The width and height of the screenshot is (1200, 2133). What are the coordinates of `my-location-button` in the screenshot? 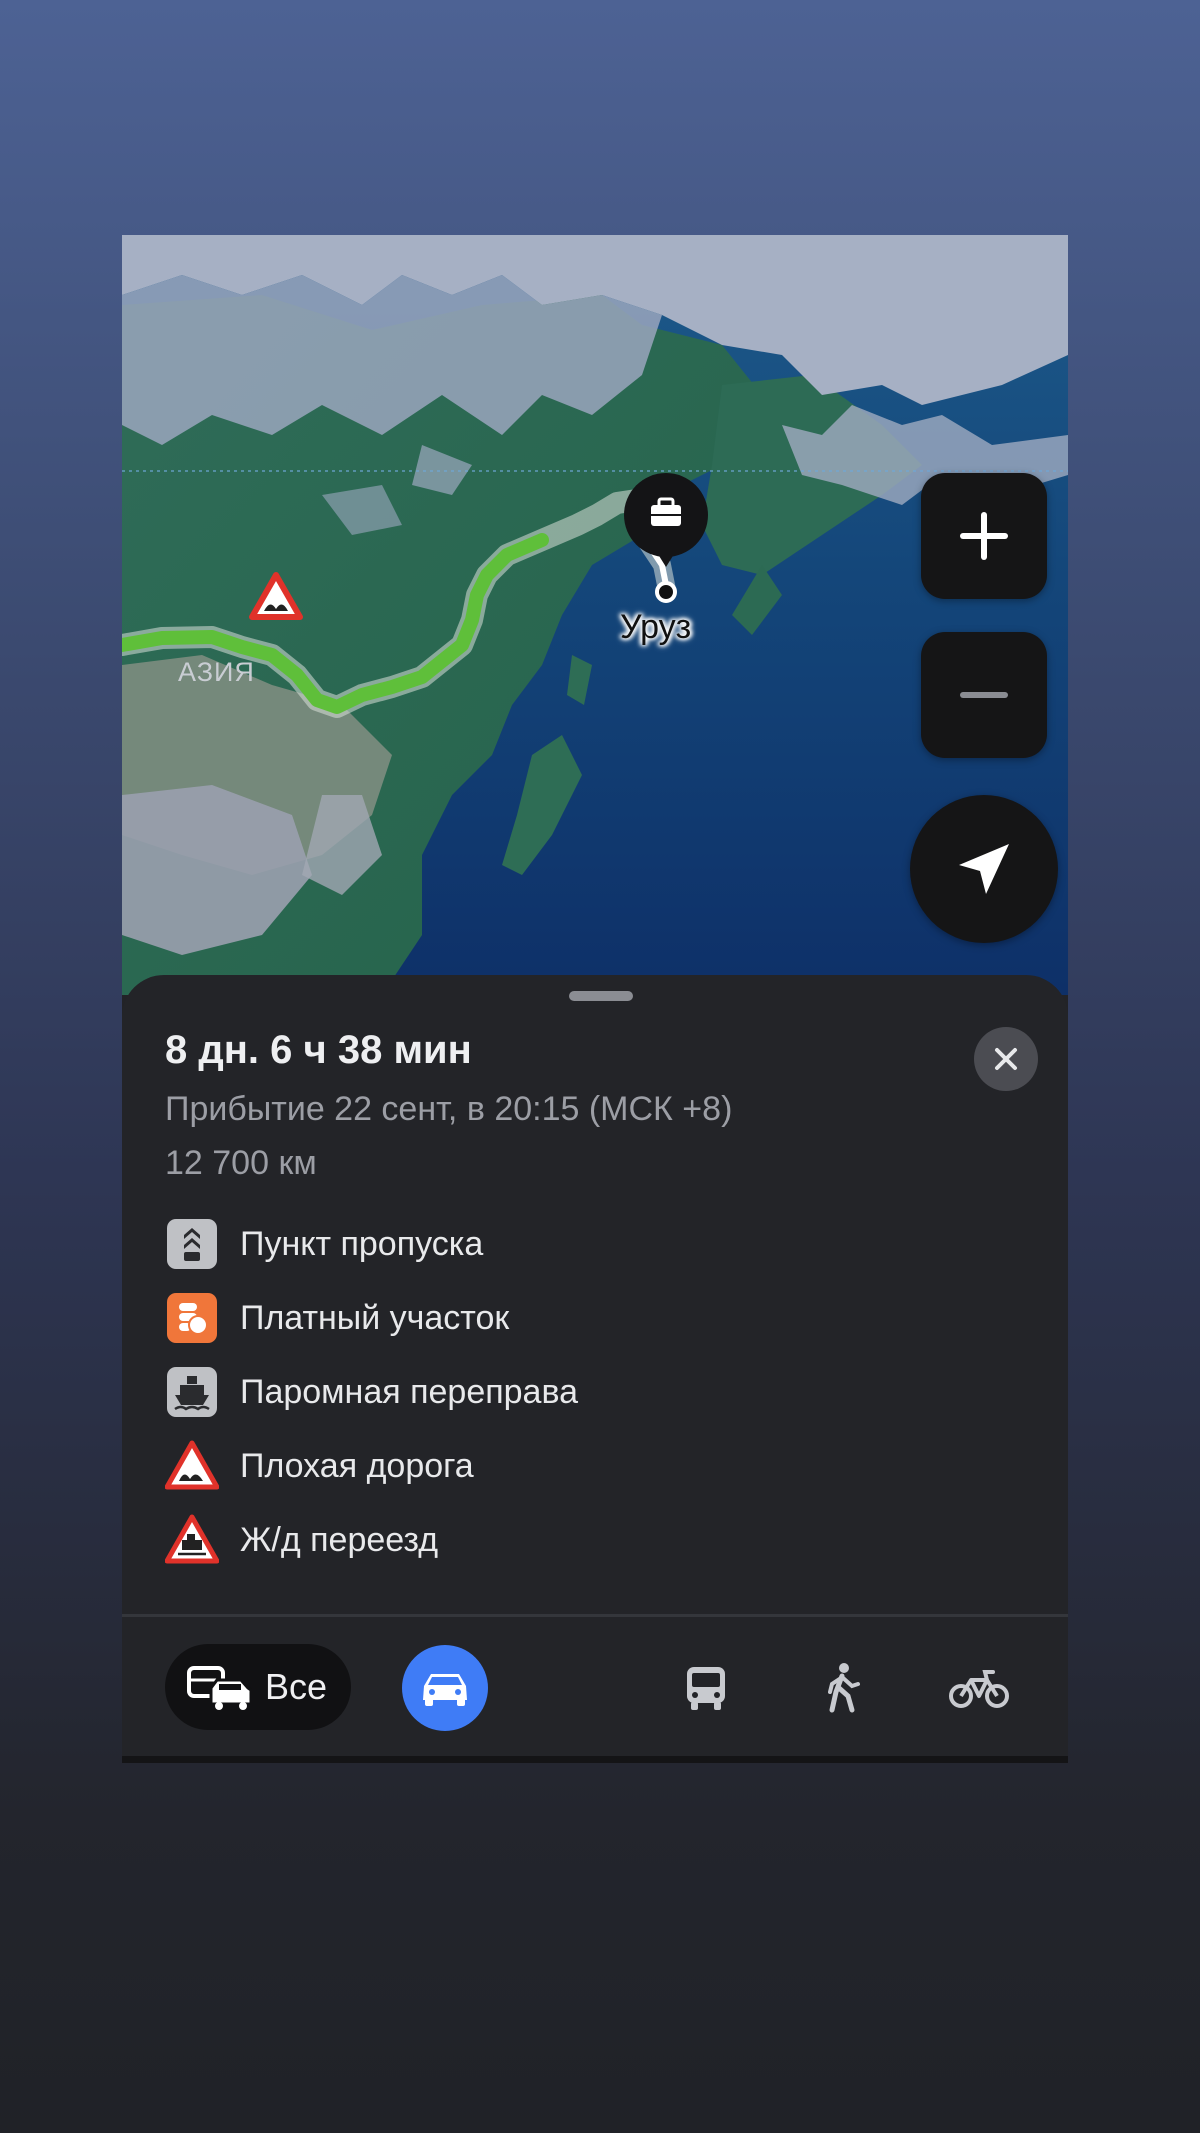 It's located at (984, 869).